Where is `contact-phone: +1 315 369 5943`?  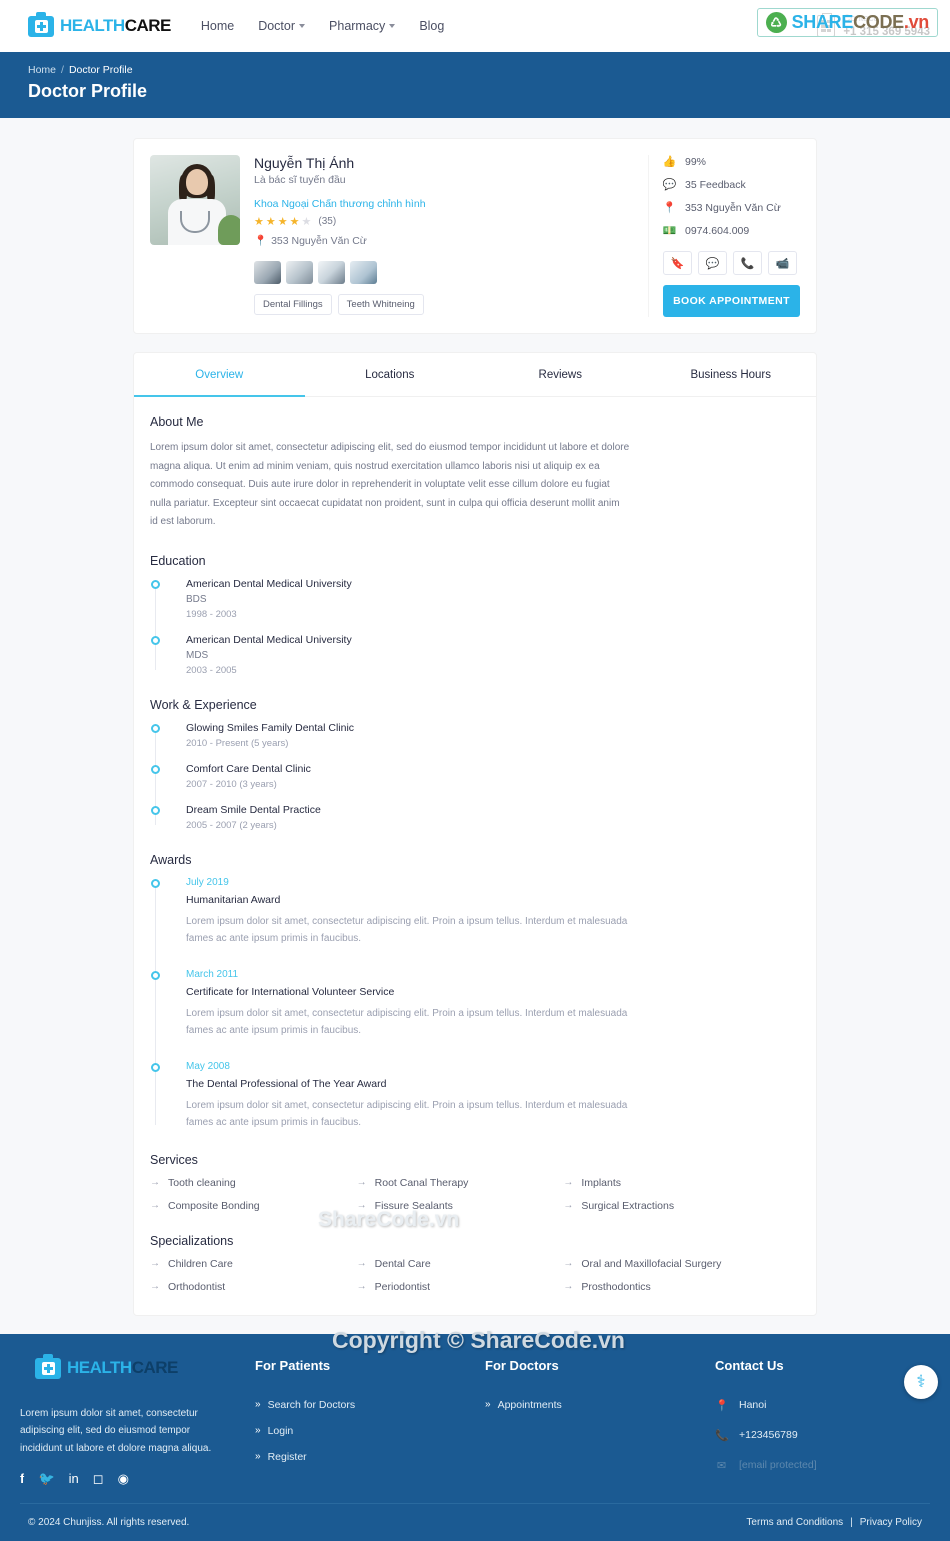 contact-phone: +1 315 369 5943 is located at coordinates (886, 32).